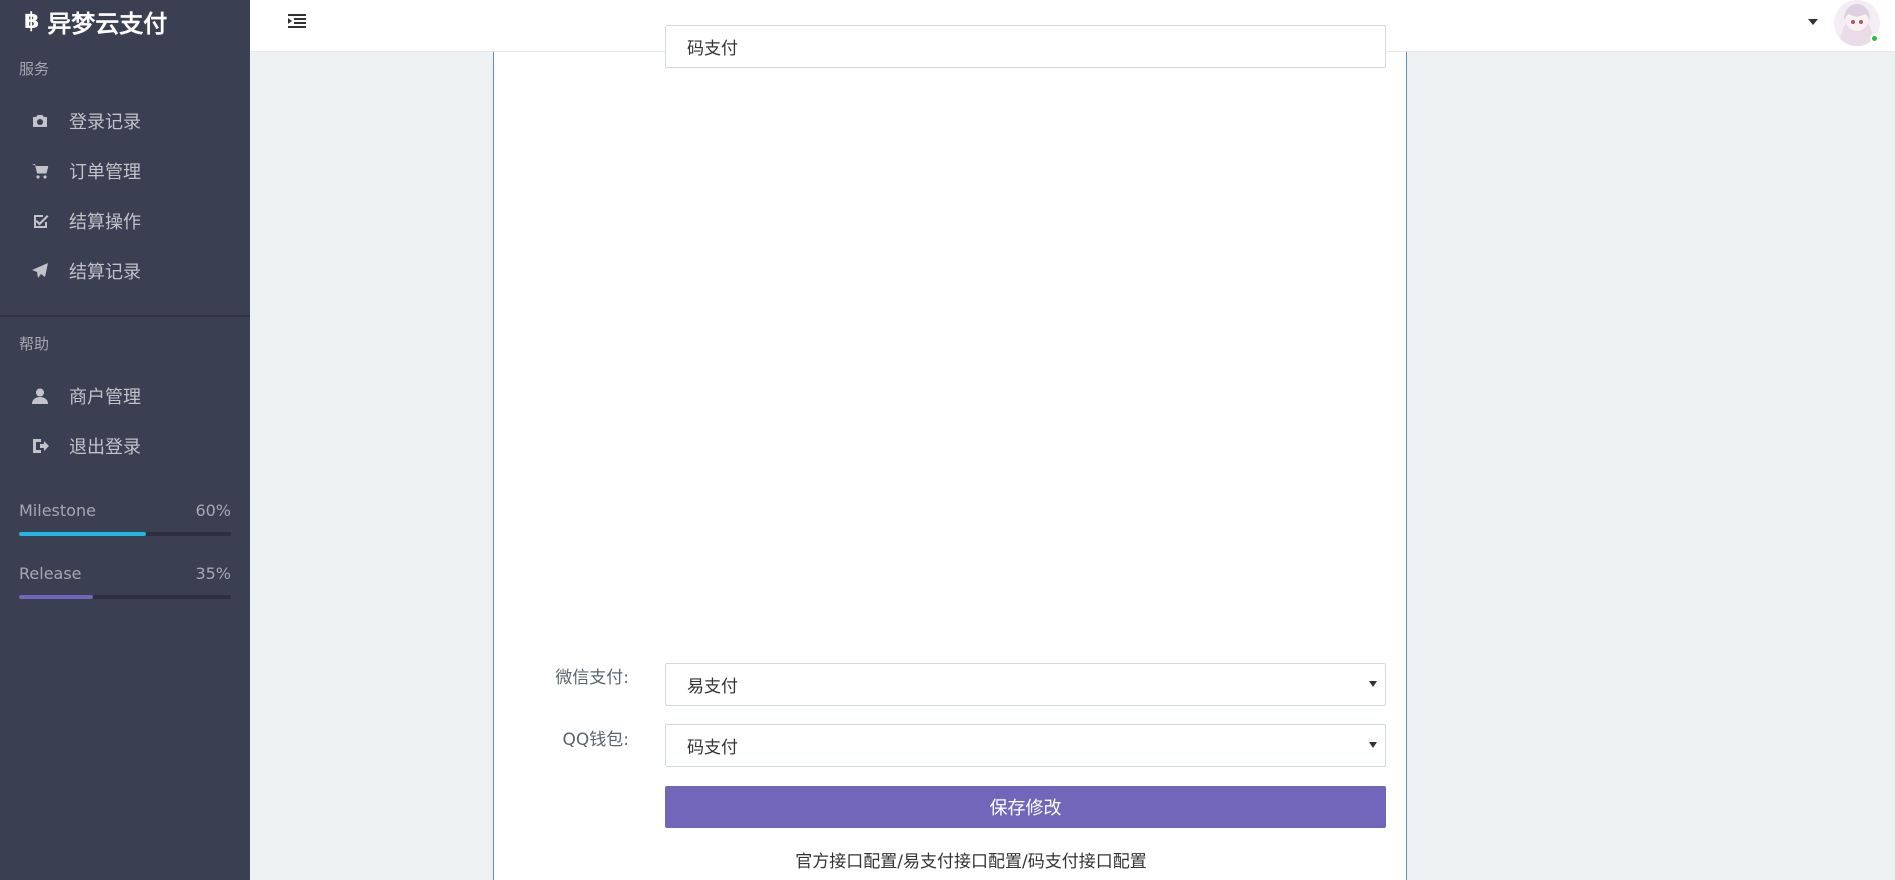 The width and height of the screenshot is (1895, 880). I want to click on wechat-pay-select: 易支付, so click(1025, 684).